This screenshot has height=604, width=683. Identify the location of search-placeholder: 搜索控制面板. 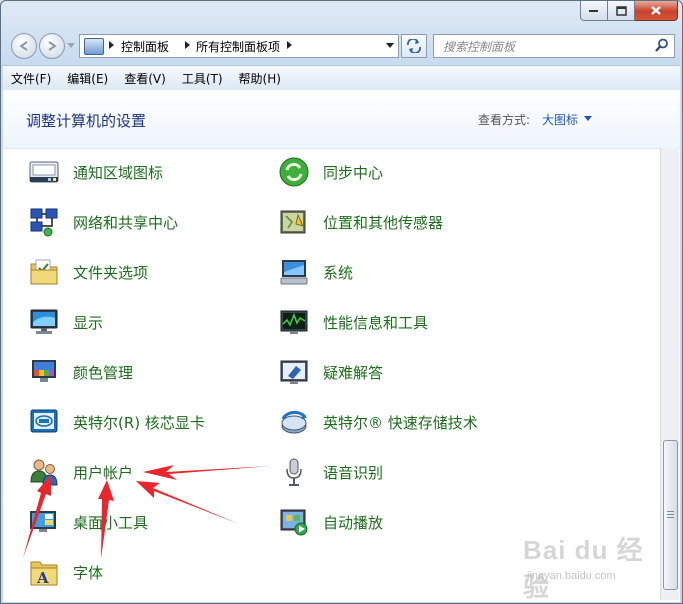
(479, 47).